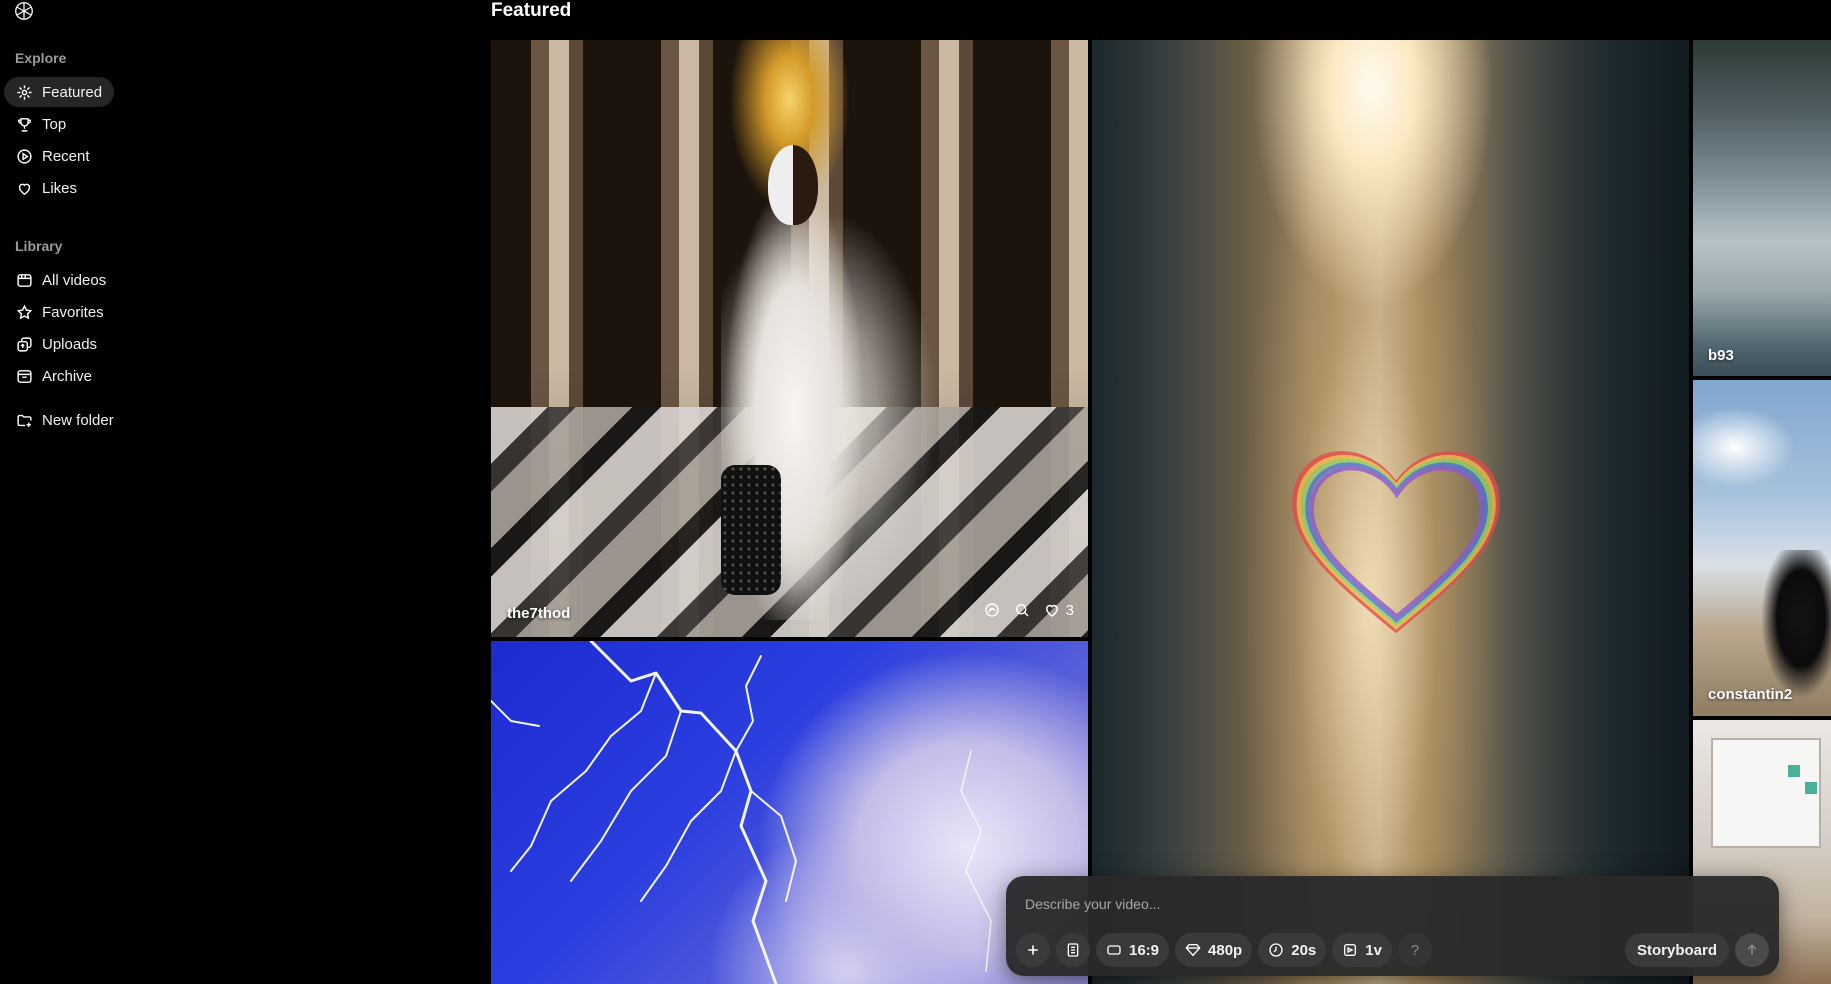 The height and width of the screenshot is (984, 1831). What do you see at coordinates (538, 613) in the screenshot?
I see `tile-author: the7thod` at bounding box center [538, 613].